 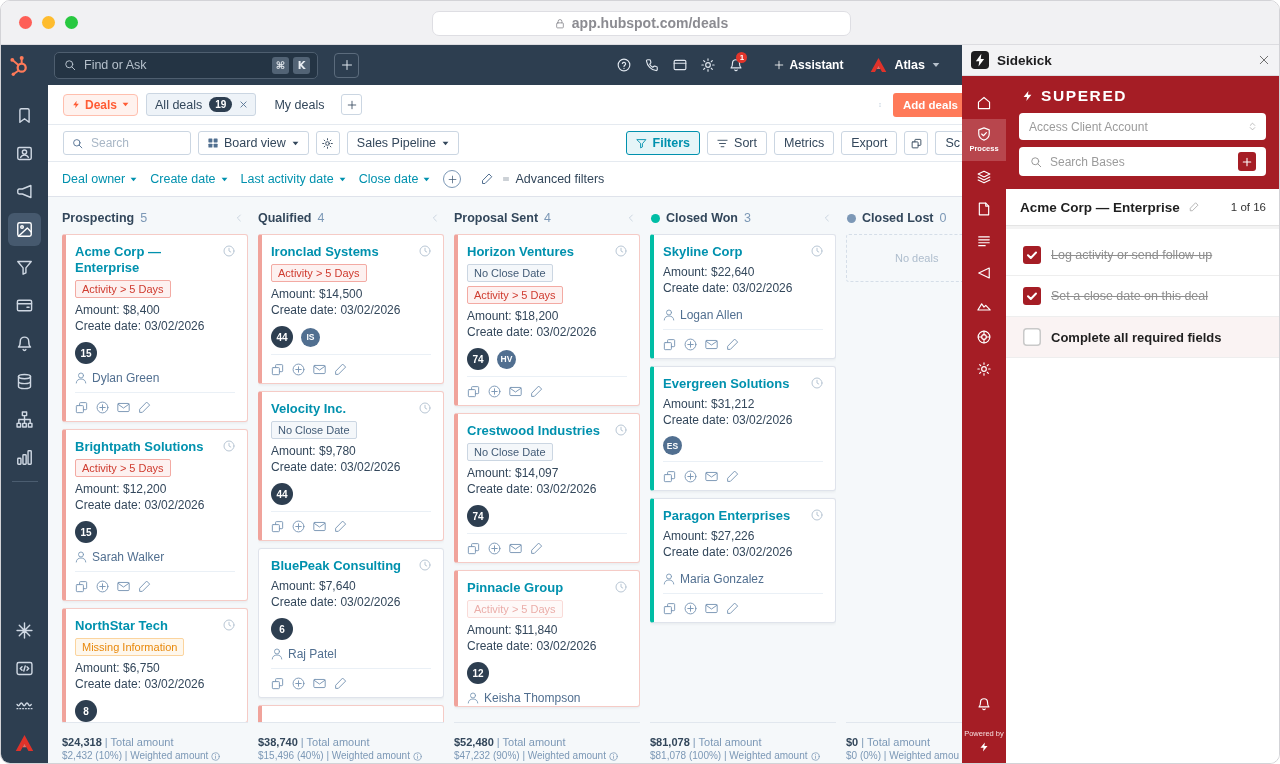 What do you see at coordinates (24, 743) in the screenshot?
I see `triangle-logo` at bounding box center [24, 743].